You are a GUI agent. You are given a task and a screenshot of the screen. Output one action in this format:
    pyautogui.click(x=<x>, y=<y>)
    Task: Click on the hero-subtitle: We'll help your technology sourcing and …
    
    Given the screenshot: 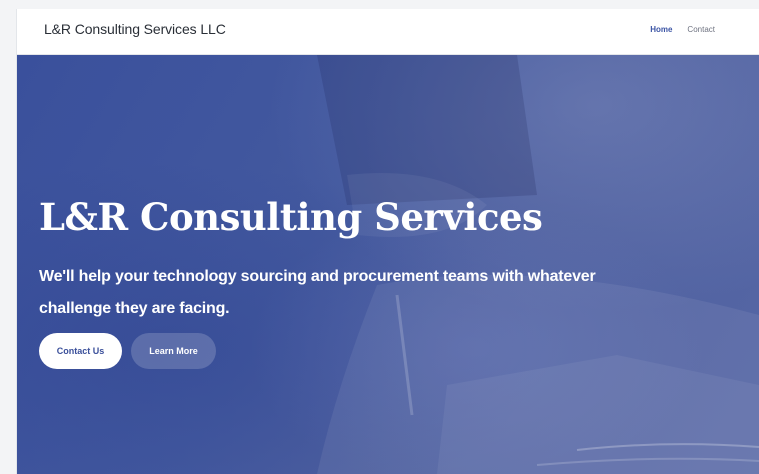 What is the action you would take?
    pyautogui.click(x=317, y=292)
    